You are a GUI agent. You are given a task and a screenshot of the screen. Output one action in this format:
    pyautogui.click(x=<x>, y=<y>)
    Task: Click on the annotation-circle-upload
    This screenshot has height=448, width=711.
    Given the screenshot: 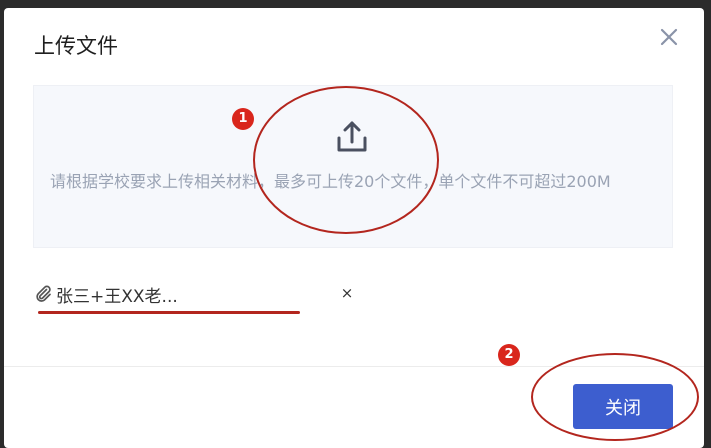 What is the action you would take?
    pyautogui.click(x=346, y=160)
    